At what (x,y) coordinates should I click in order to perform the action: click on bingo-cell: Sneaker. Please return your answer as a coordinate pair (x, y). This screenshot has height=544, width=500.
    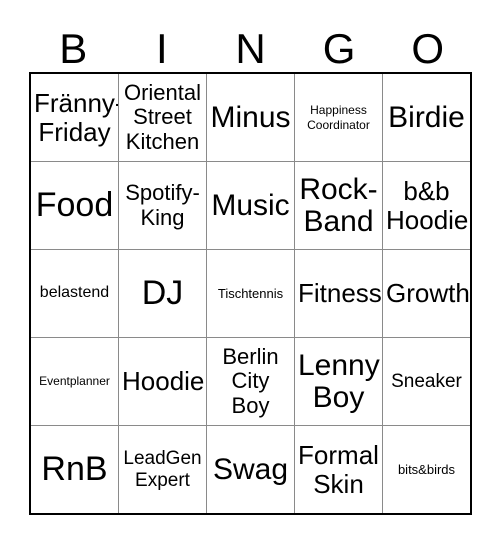
    Looking at the image, I should click on (426, 381).